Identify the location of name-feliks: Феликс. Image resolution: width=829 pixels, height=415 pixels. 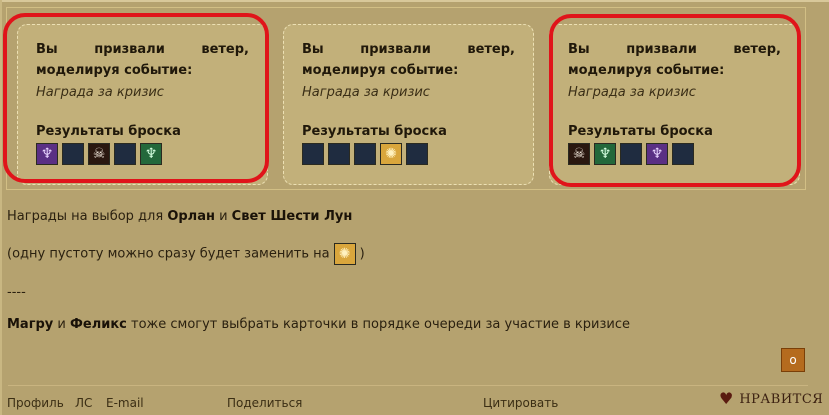
(98, 324).